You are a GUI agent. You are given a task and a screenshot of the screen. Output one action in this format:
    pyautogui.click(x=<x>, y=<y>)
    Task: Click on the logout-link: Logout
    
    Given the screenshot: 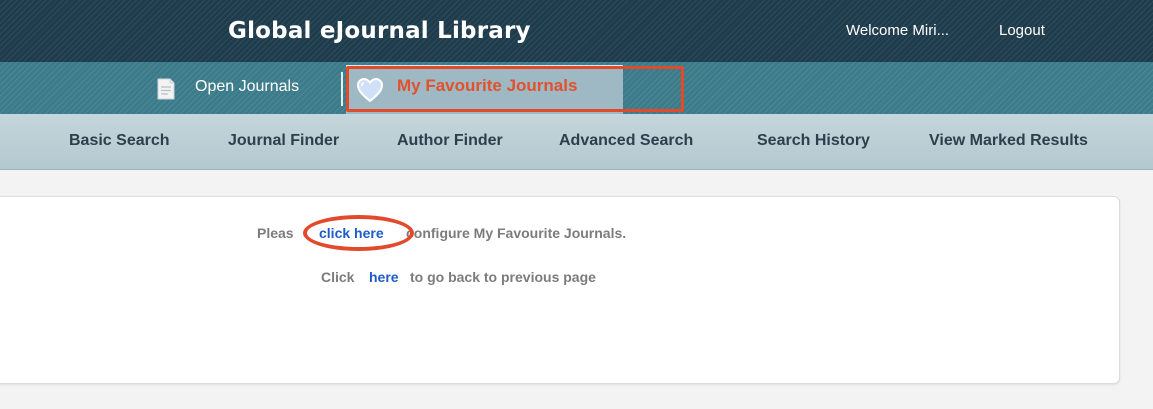 What is the action you would take?
    pyautogui.click(x=1022, y=30)
    